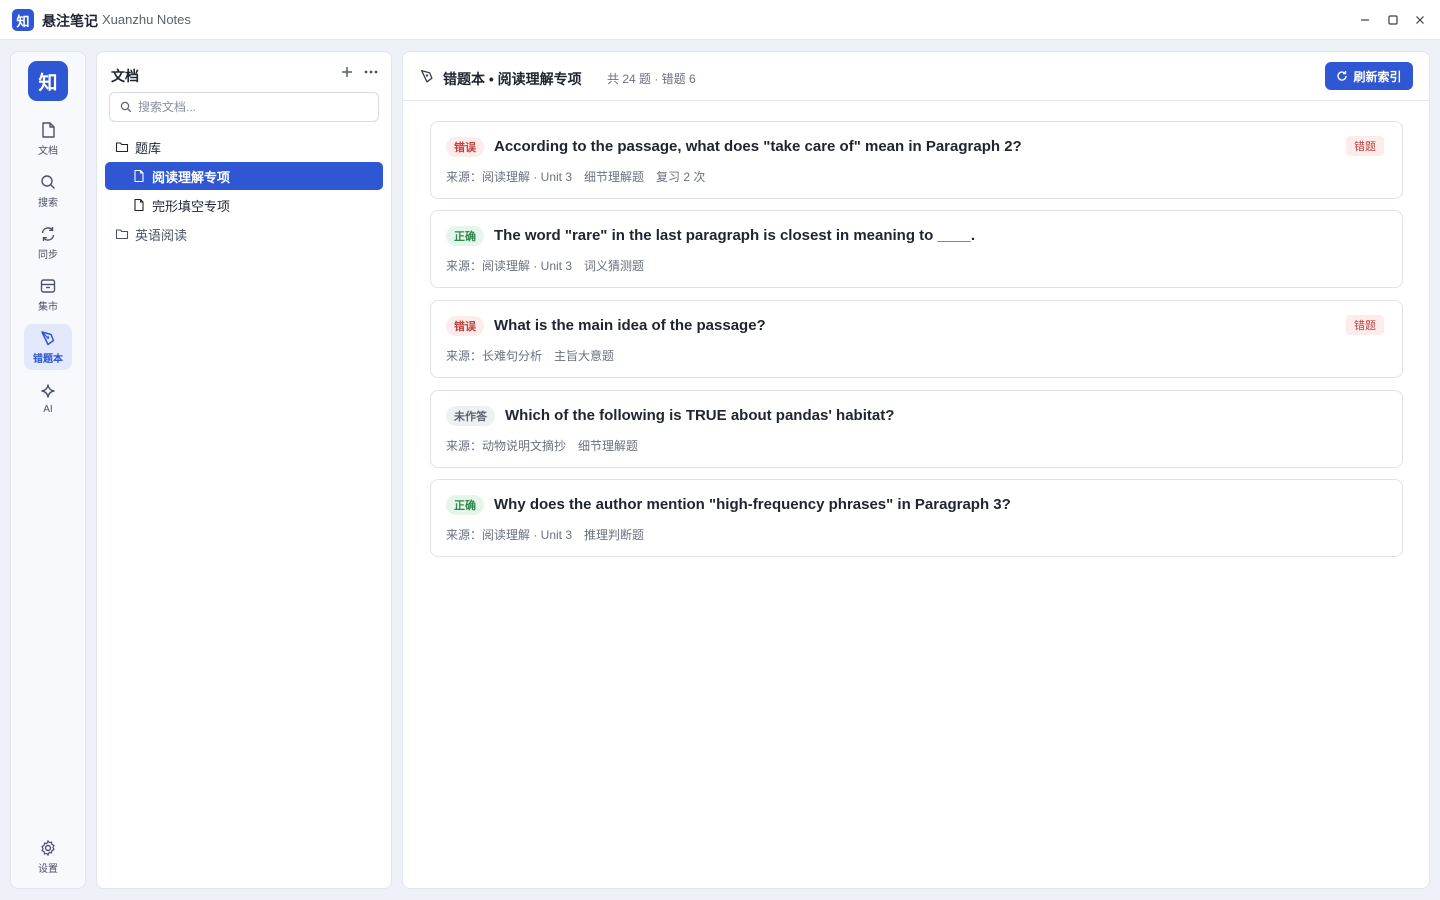  What do you see at coordinates (48, 295) in the screenshot?
I see `rail-item-market: 集市` at bounding box center [48, 295].